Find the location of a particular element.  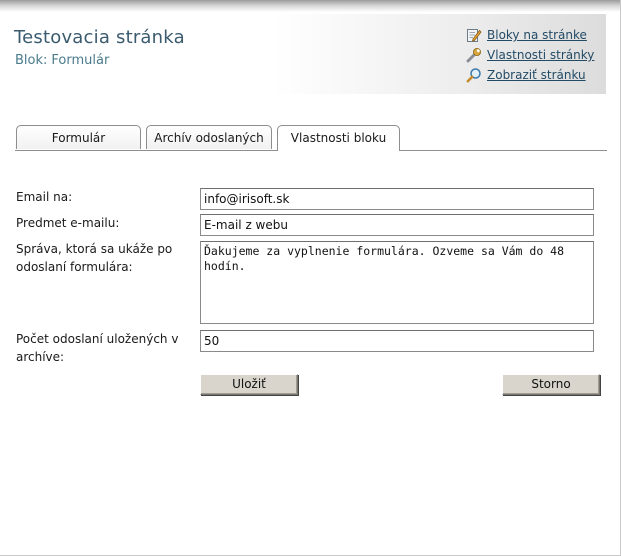

action-blocks-on-page: Bloky na stránke is located at coordinates (530, 35).